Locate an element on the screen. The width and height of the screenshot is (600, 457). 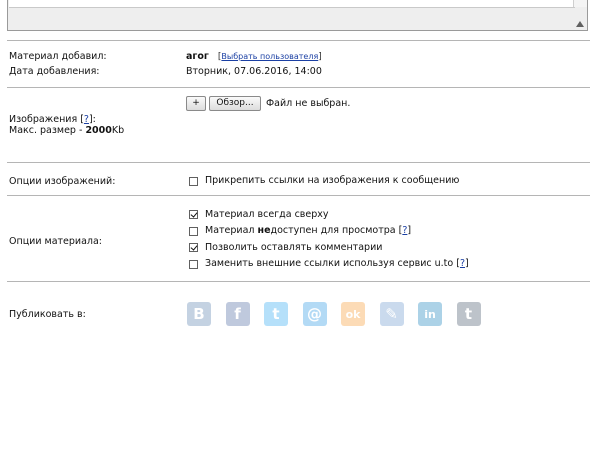
mailru-icon: @ is located at coordinates (314, 314).